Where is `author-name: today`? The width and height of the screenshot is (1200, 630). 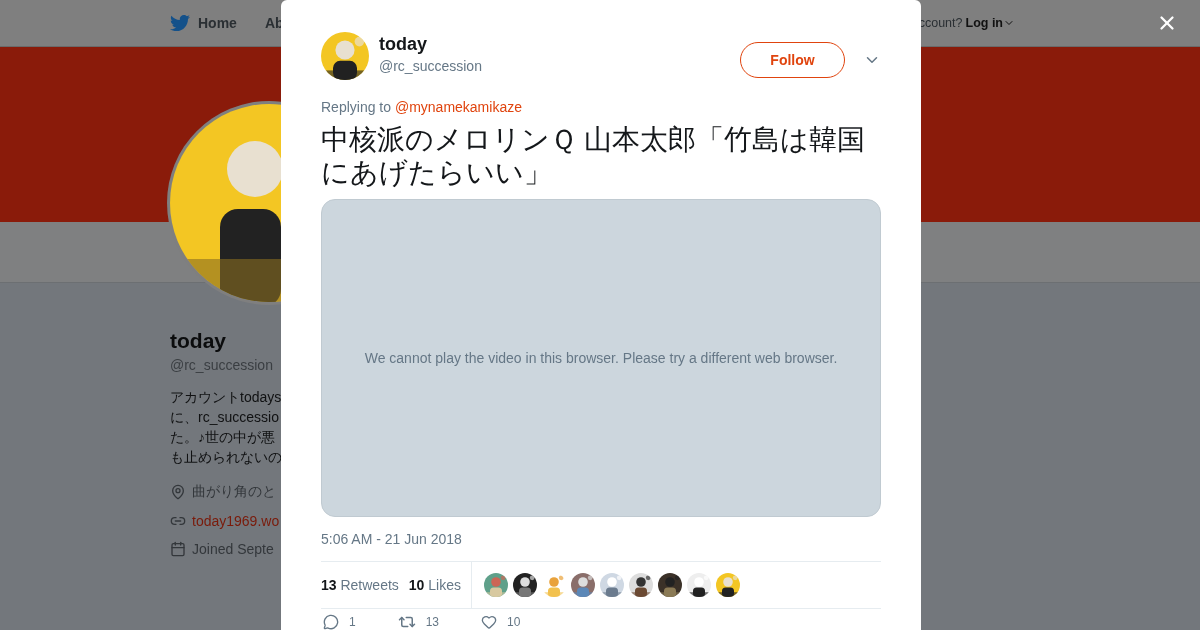
author-name: today is located at coordinates (403, 44).